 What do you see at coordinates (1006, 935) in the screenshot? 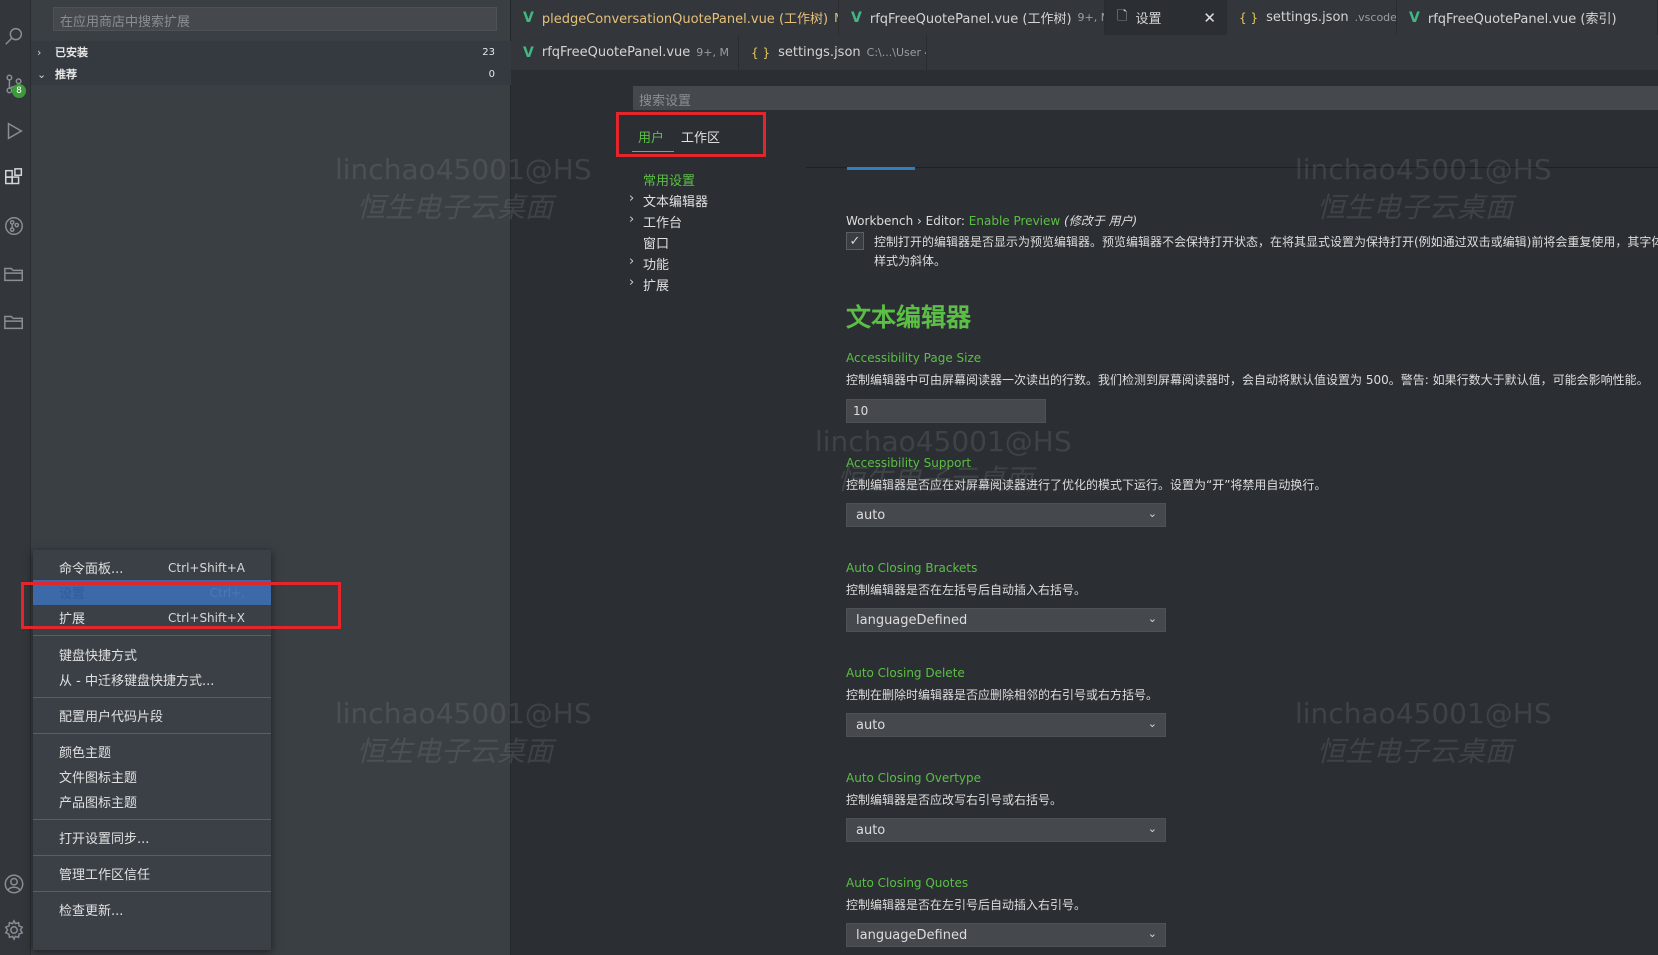
I see `auto-closing-quotes-select: languageDefined ⌄` at bounding box center [1006, 935].